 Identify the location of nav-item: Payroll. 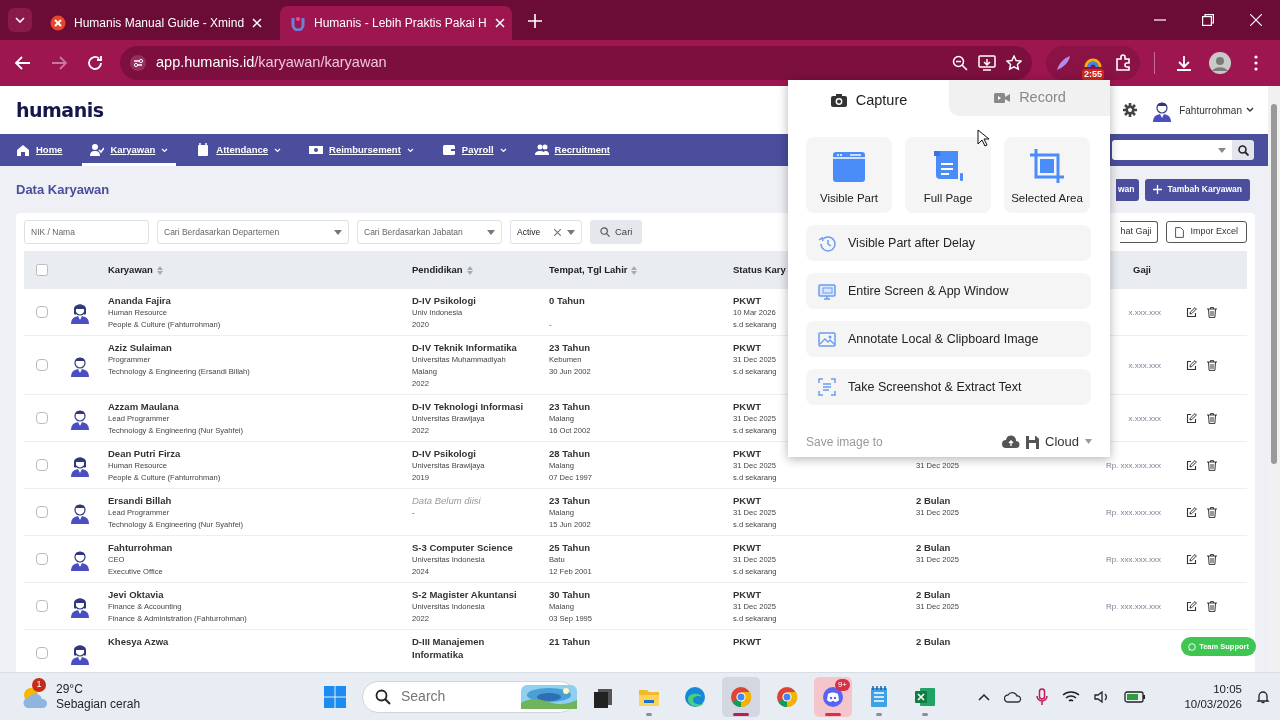
(474, 150).